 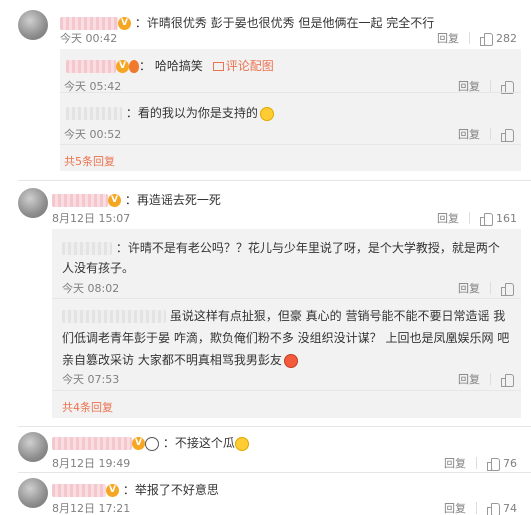 I want to click on panda-icon, so click(x=152, y=443).